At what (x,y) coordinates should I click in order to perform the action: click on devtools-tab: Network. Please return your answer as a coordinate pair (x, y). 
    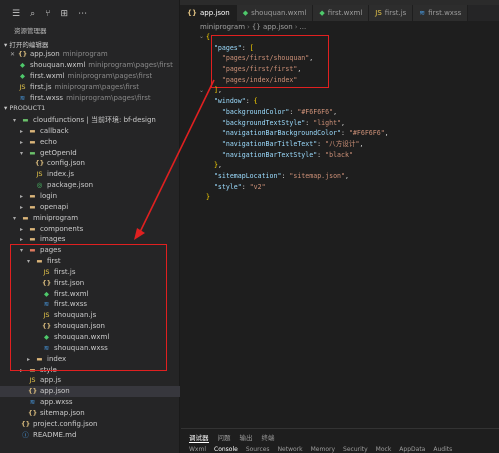
    Looking at the image, I should click on (290, 449).